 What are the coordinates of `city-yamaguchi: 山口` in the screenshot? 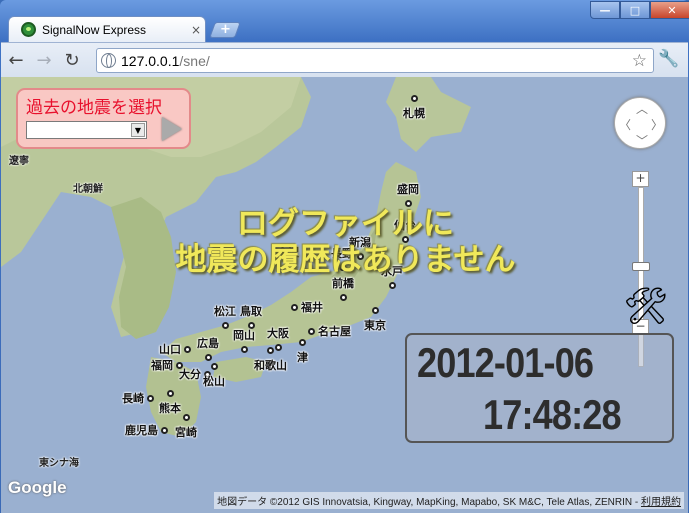 It's located at (175, 349).